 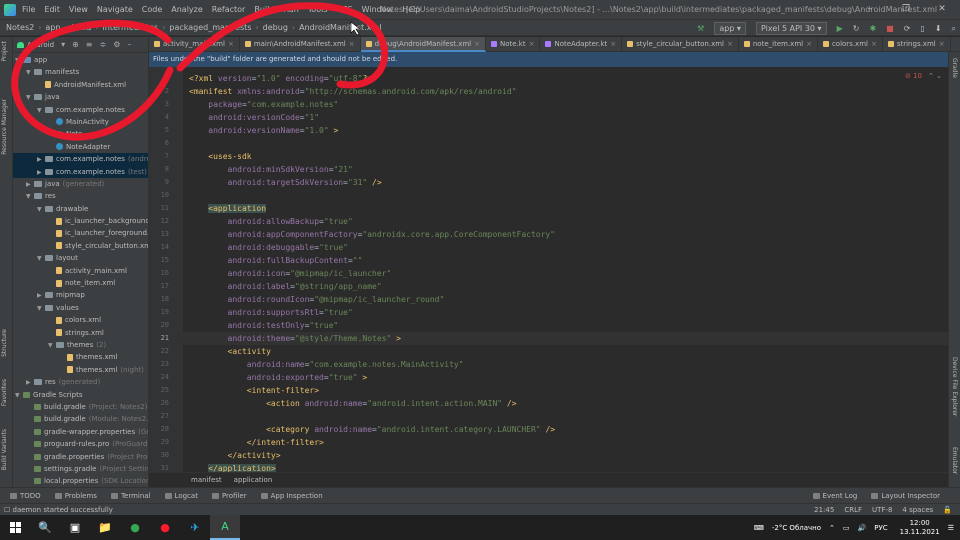 I want to click on editor-tab: debug\AndroidManifest.xml ×, so click(x=423, y=44).